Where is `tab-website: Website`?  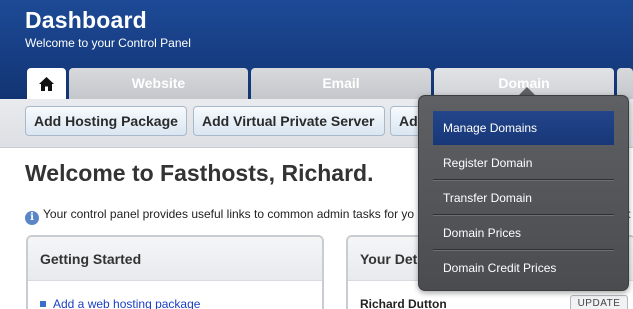
tab-website: Website is located at coordinates (158, 83).